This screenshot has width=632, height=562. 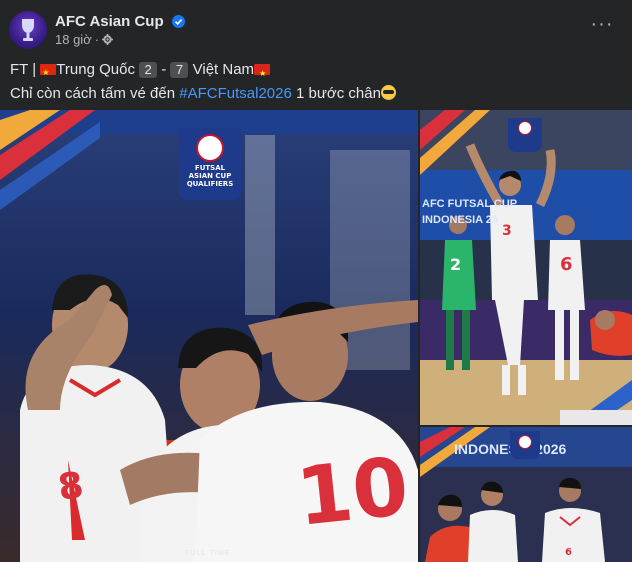 What do you see at coordinates (568, 552) in the screenshot?
I see `svg-text: 6` at bounding box center [568, 552].